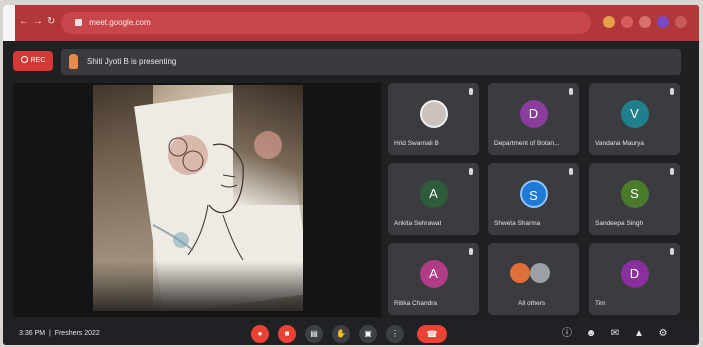 Image resolution: width=703 pixels, height=347 pixels. Describe the element at coordinates (132, 61) in the screenshot. I see `presenting-text: Shiti Jyoti B is presenting` at that location.